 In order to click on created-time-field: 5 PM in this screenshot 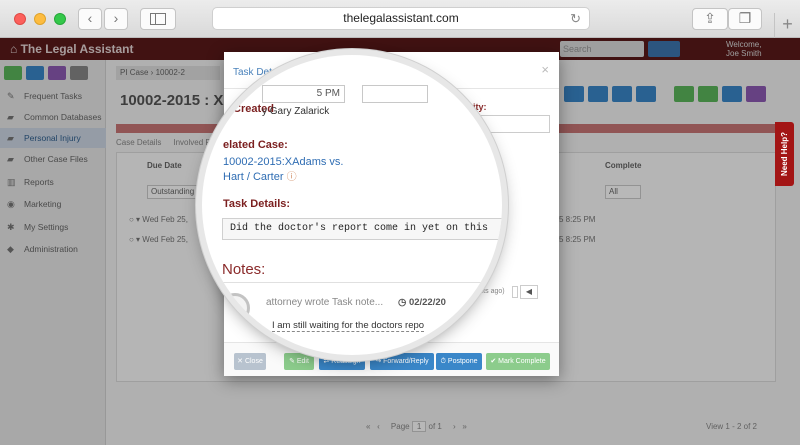, I will do `click(303, 94)`.